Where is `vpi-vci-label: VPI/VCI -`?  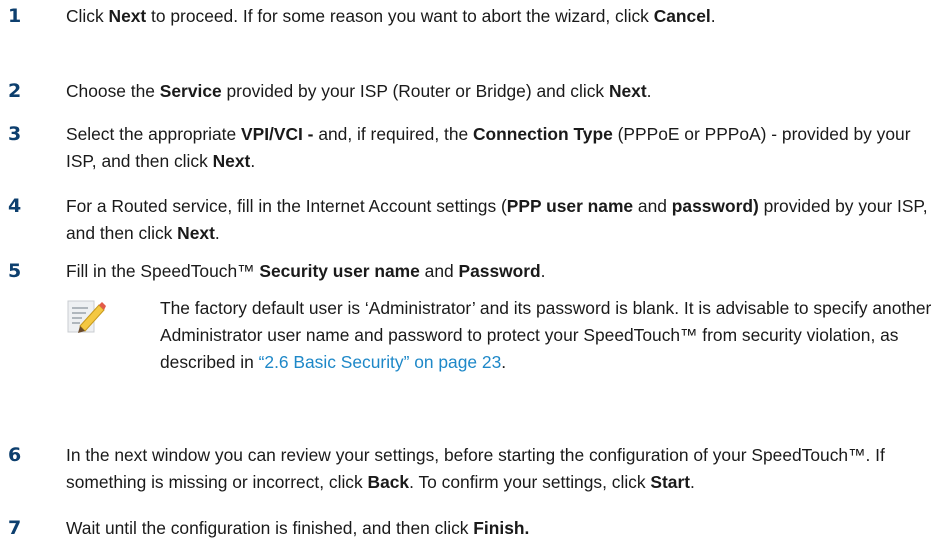 vpi-vci-label: VPI/VCI - is located at coordinates (277, 134).